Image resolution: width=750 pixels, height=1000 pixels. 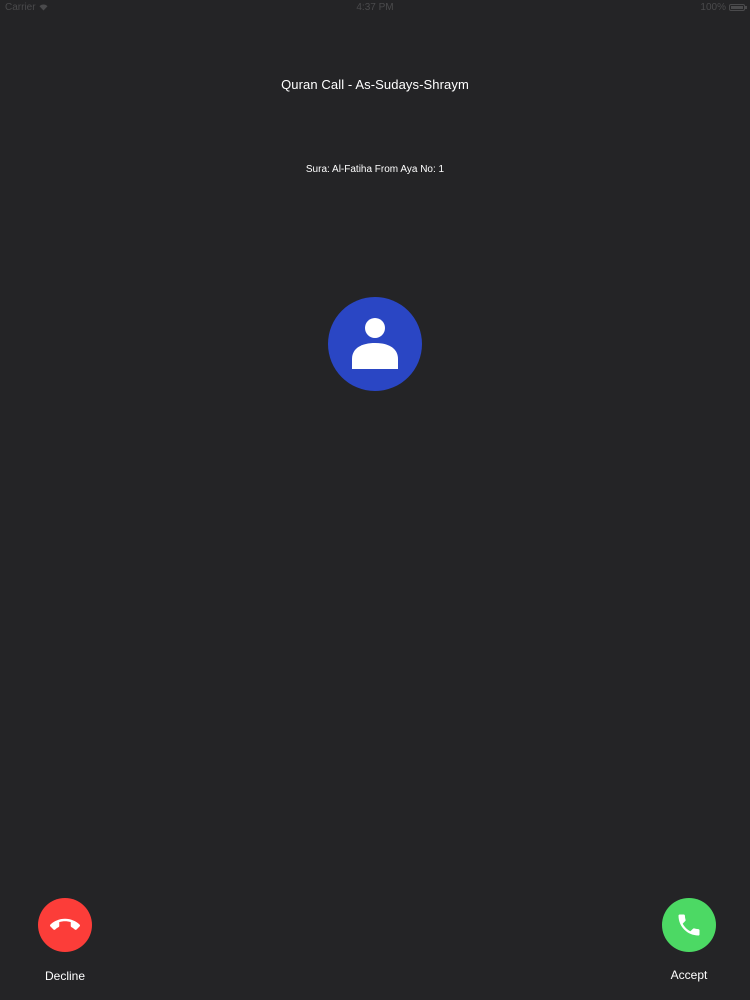 I want to click on decline-label: Decline, so click(x=65, y=976).